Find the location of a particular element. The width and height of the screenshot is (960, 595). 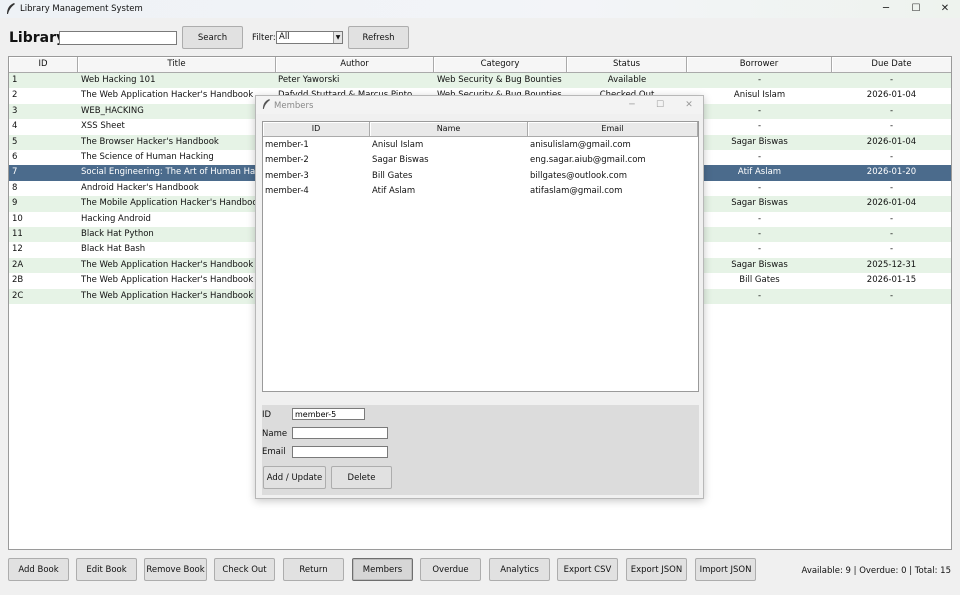

cell-borrower: Anisul Islam is located at coordinates (759, 95).